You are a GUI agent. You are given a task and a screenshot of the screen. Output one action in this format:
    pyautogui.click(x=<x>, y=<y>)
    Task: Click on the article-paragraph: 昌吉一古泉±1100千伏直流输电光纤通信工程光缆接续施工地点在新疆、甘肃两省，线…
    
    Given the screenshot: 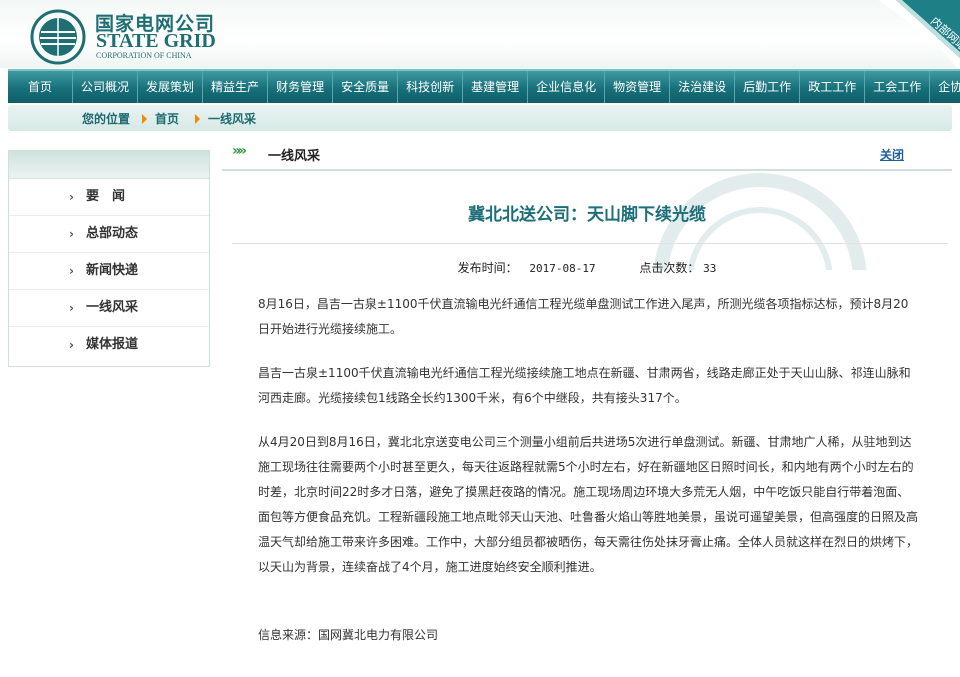 What is the action you would take?
    pyautogui.click(x=584, y=385)
    